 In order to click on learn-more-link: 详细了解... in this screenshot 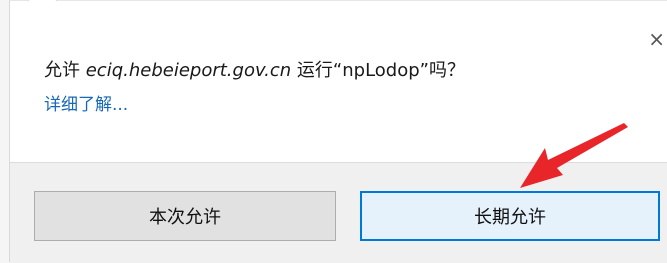, I will do `click(86, 105)`.